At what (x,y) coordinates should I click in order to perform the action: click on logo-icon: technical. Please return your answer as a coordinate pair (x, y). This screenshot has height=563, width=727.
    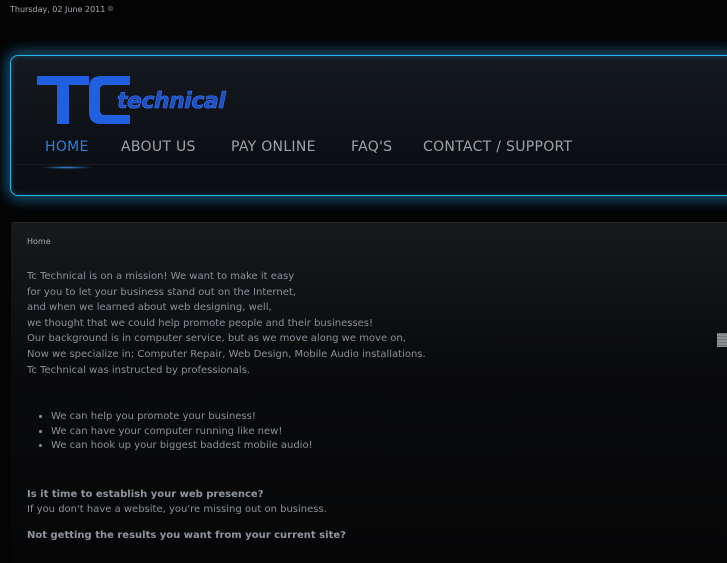
    Looking at the image, I should click on (132, 100).